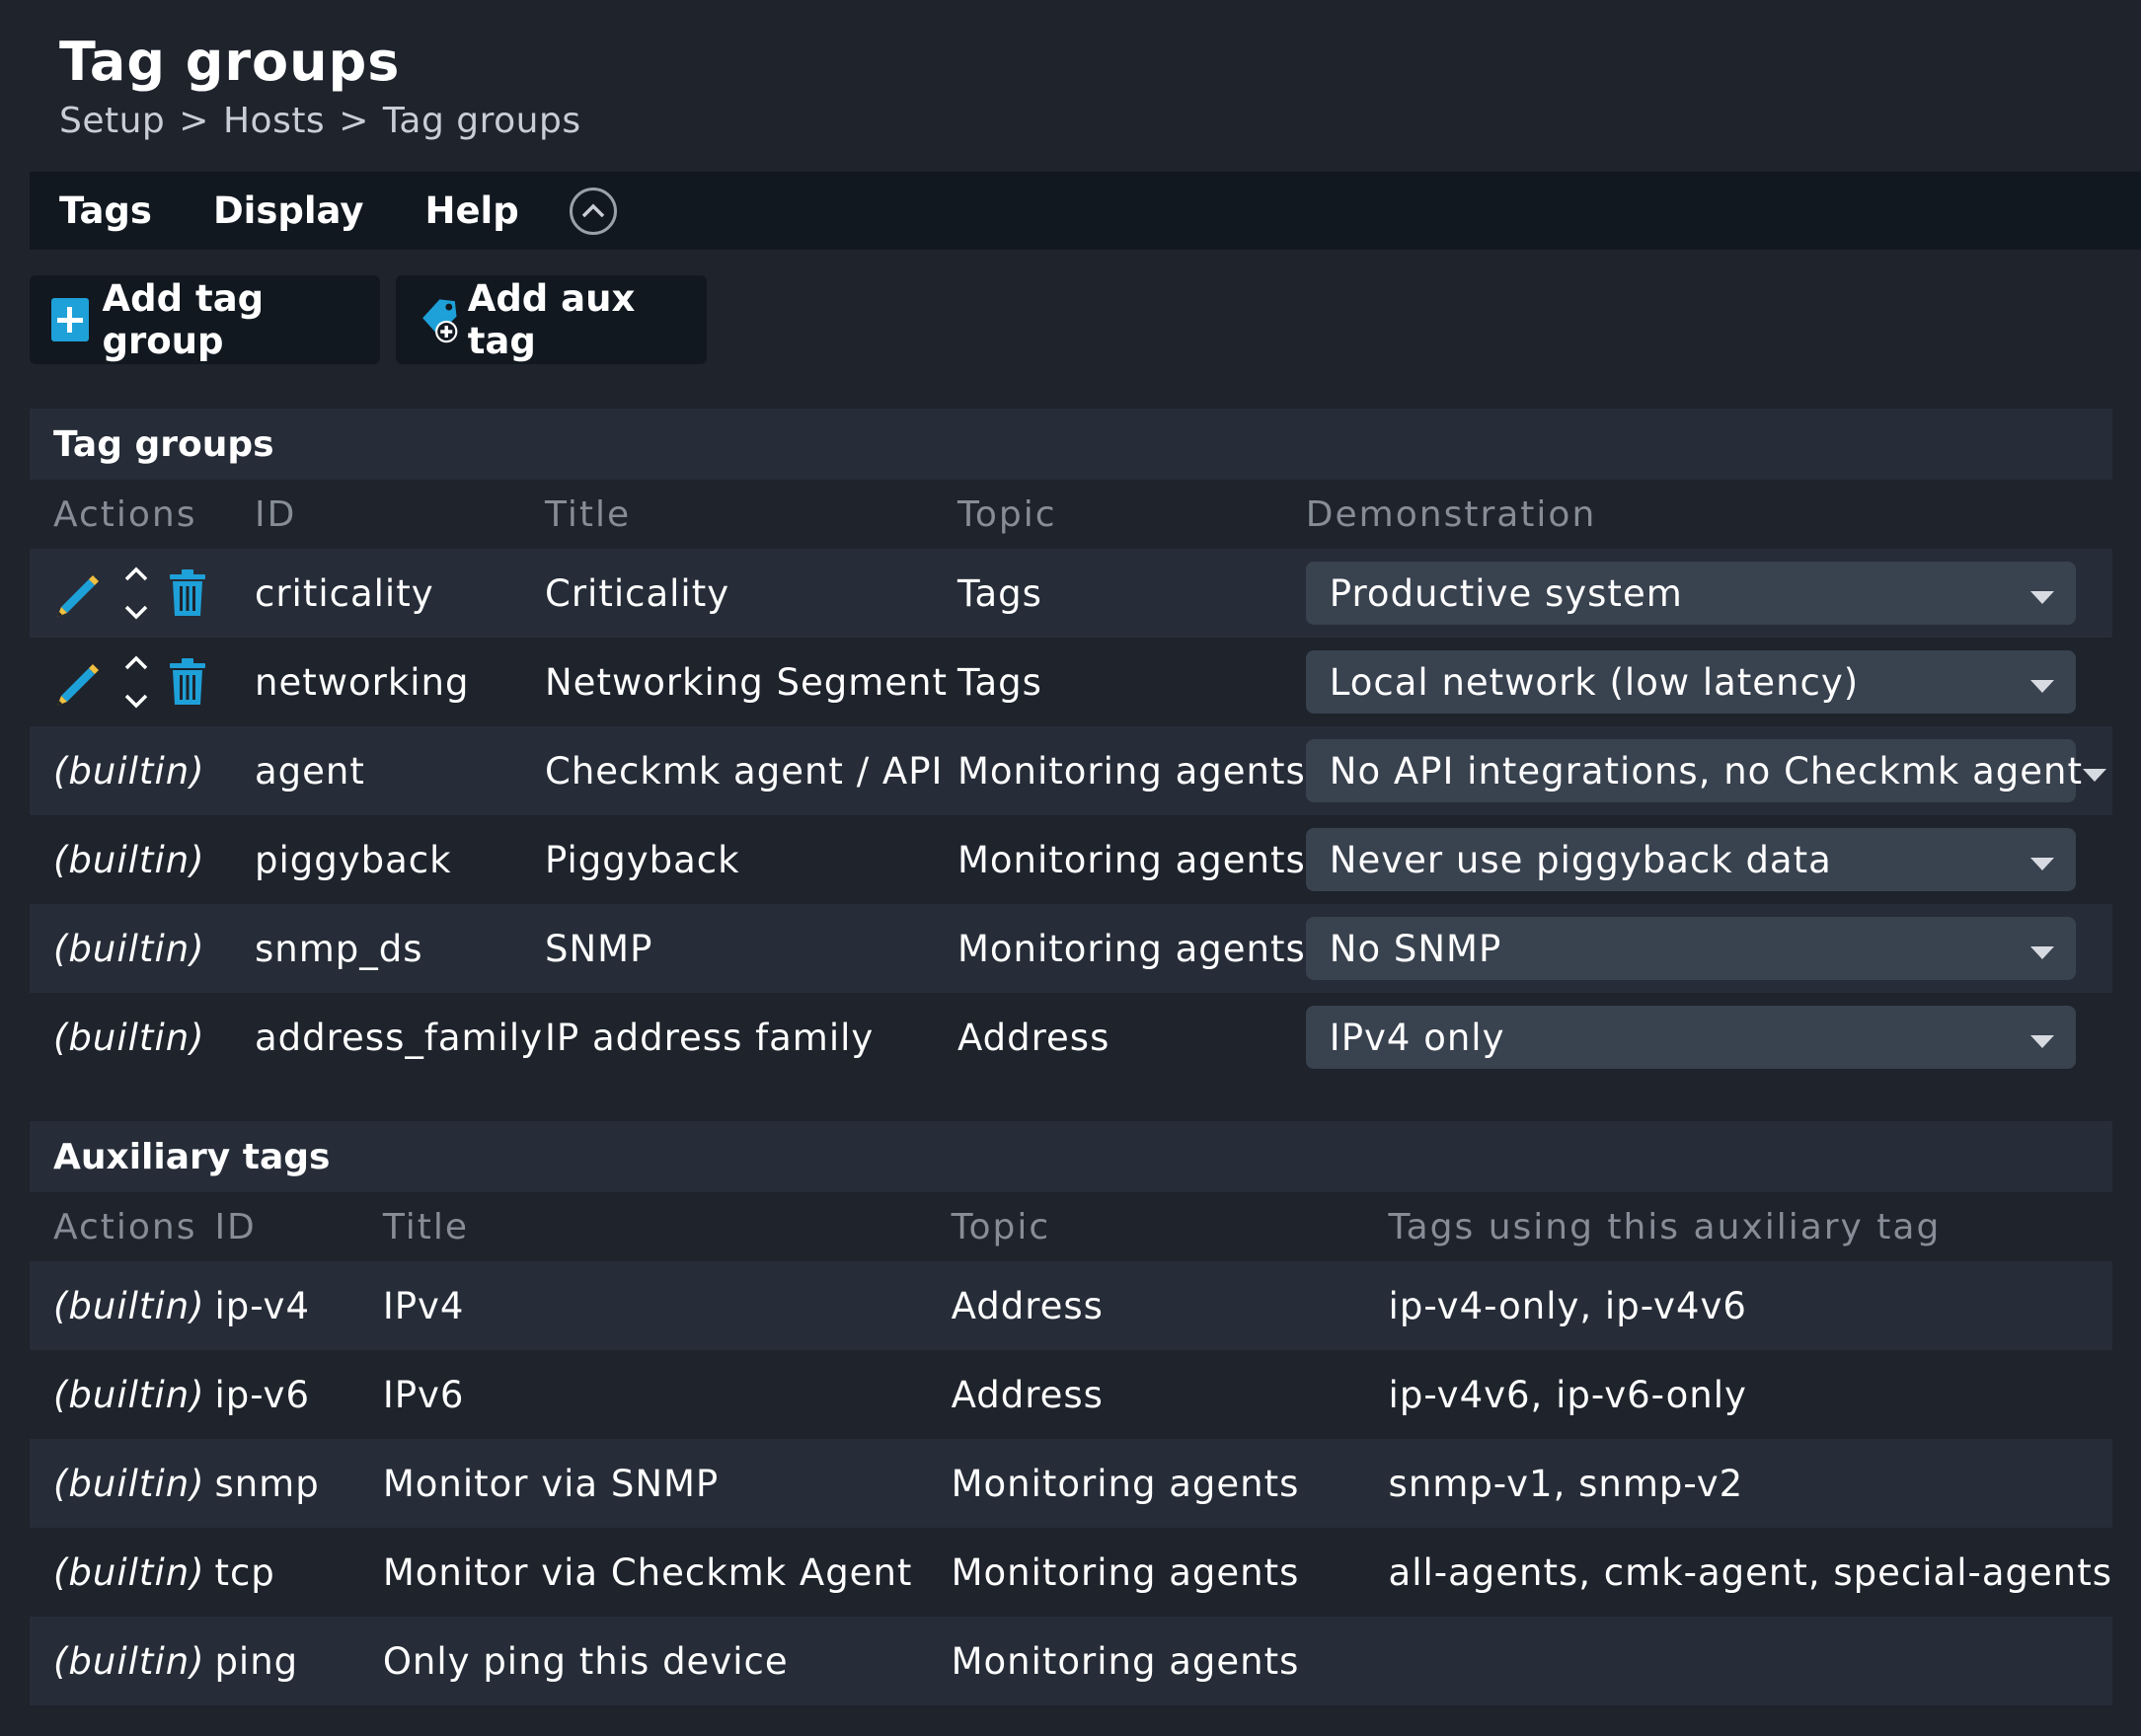  I want to click on breadcrumb-hosts: Hosts, so click(274, 121).